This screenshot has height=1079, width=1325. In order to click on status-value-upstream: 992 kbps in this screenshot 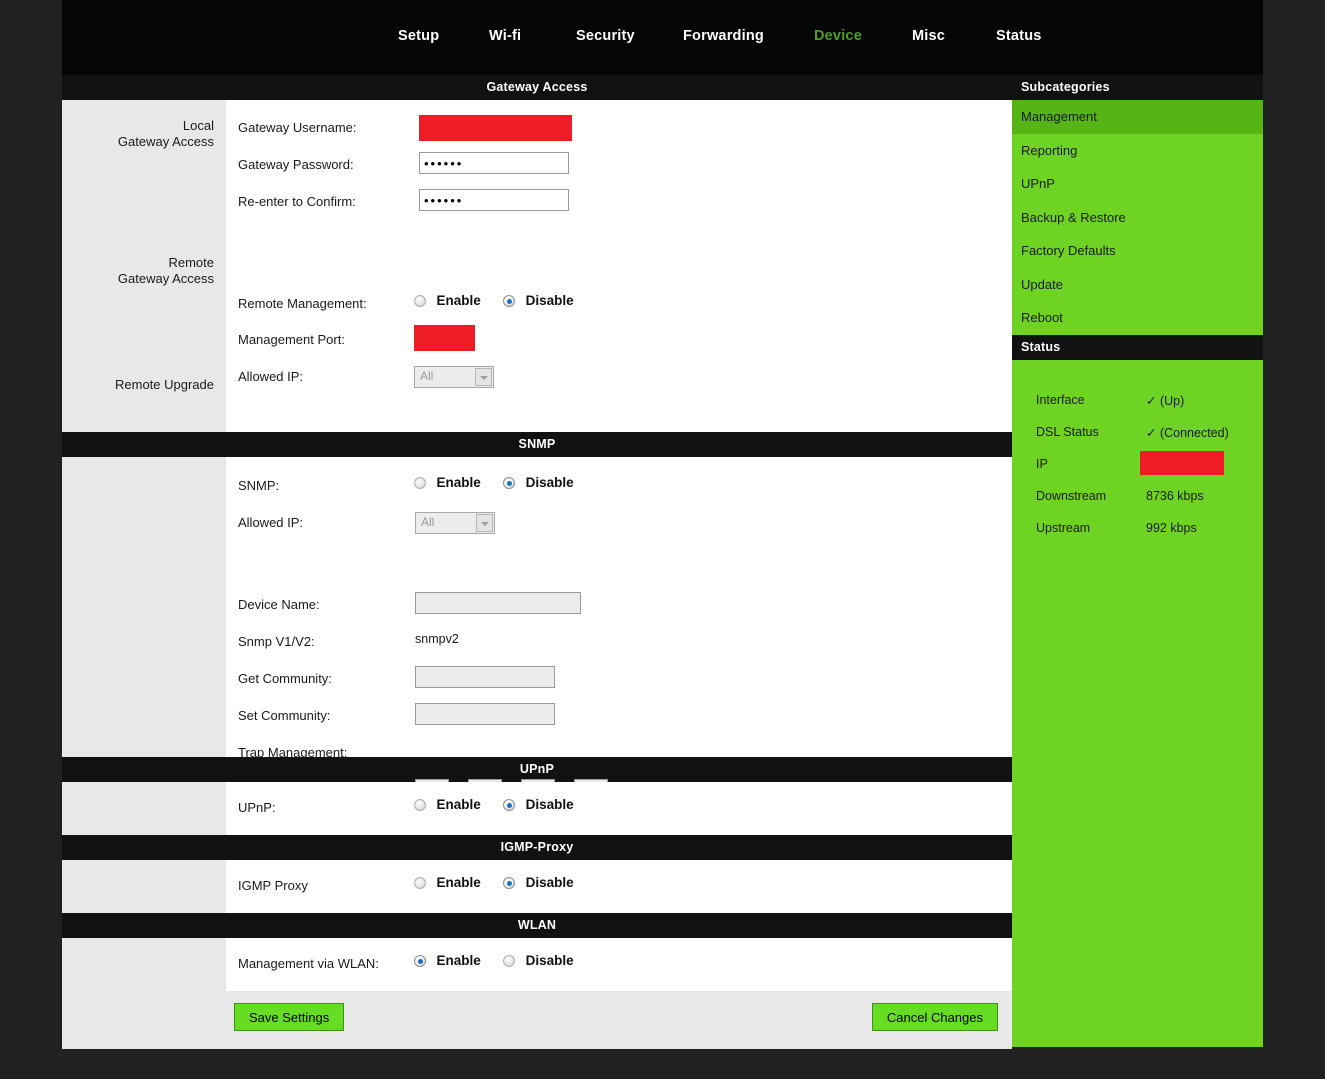, I will do `click(1171, 527)`.